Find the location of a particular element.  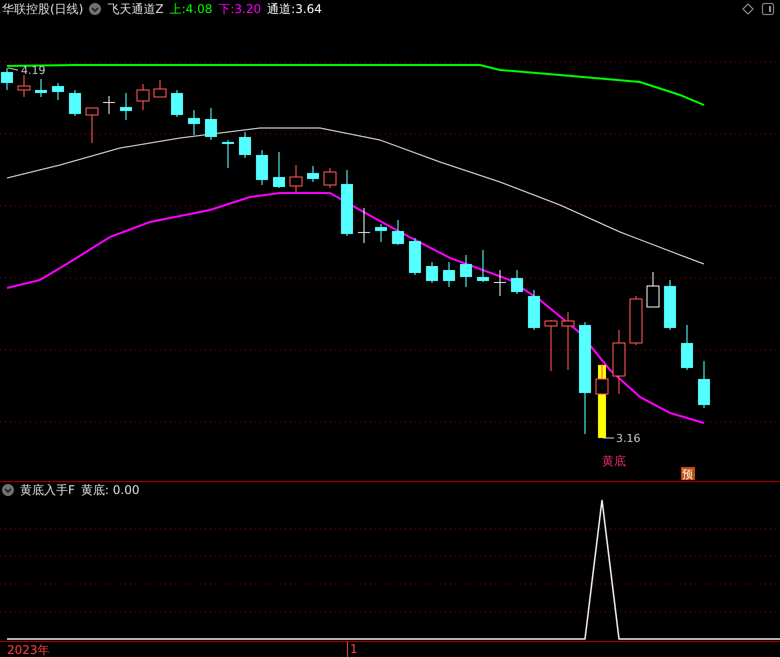

axis-year-label: 2023年 is located at coordinates (28, 649).